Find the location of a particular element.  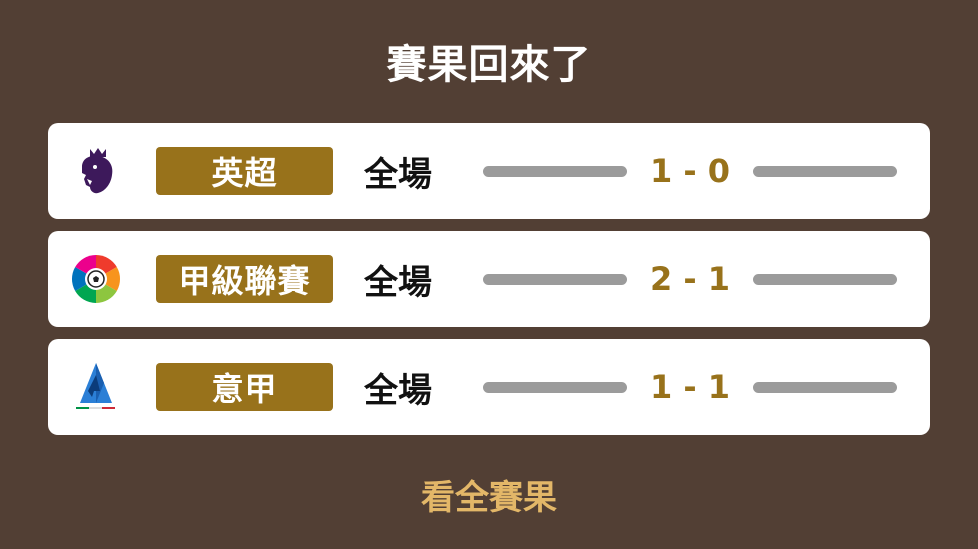

premier-league-lion-icon is located at coordinates (96, 171).